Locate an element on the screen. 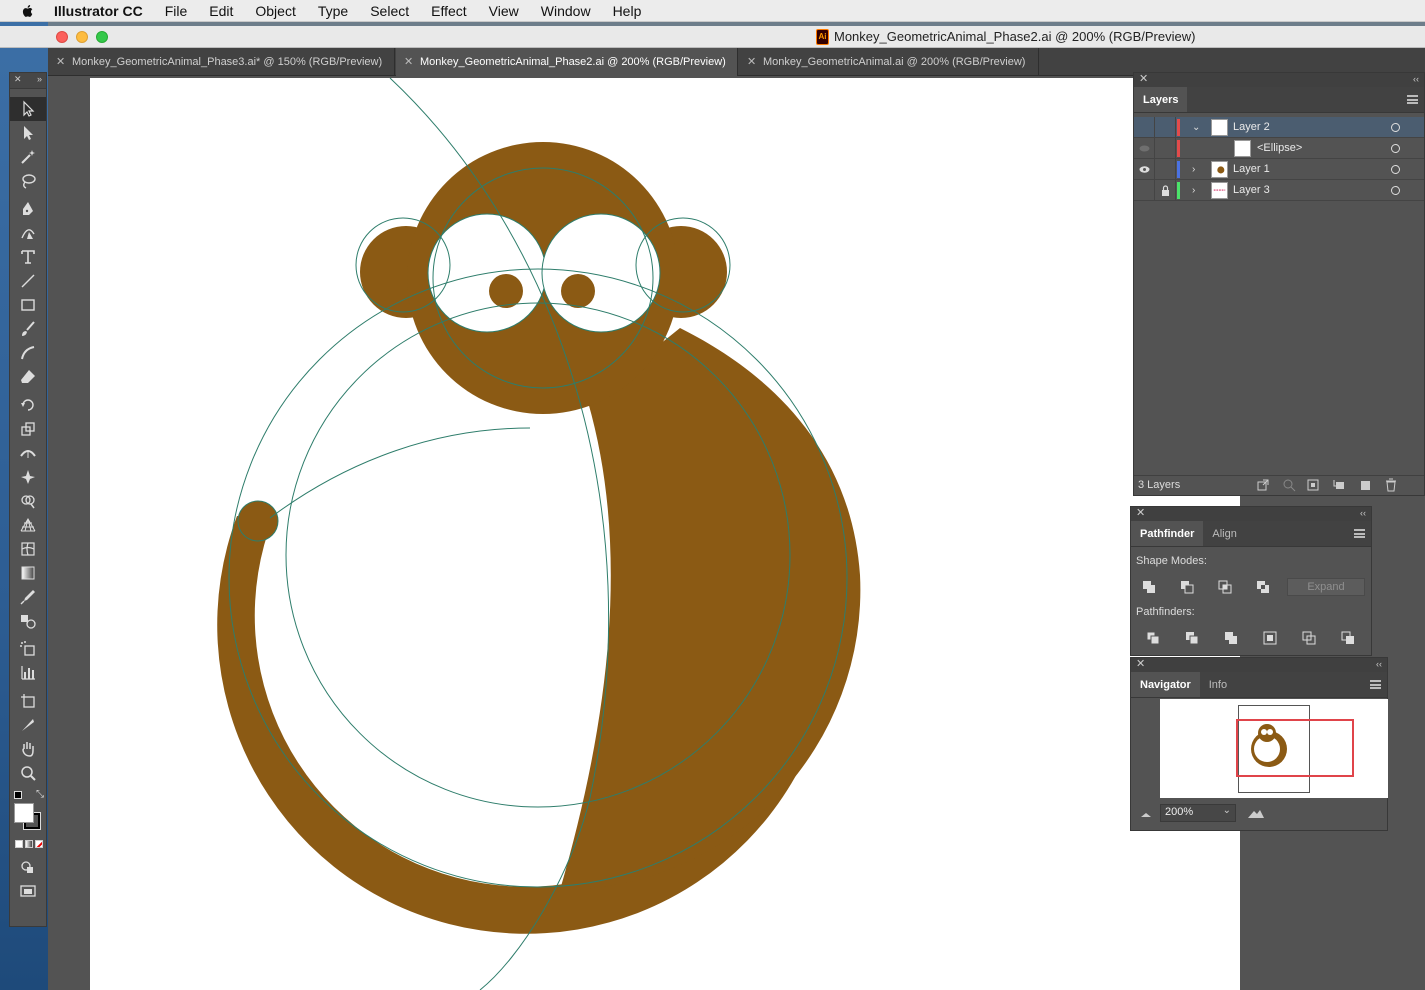 This screenshot has width=1425, height=990. curvature-tool is located at coordinates (28, 233).